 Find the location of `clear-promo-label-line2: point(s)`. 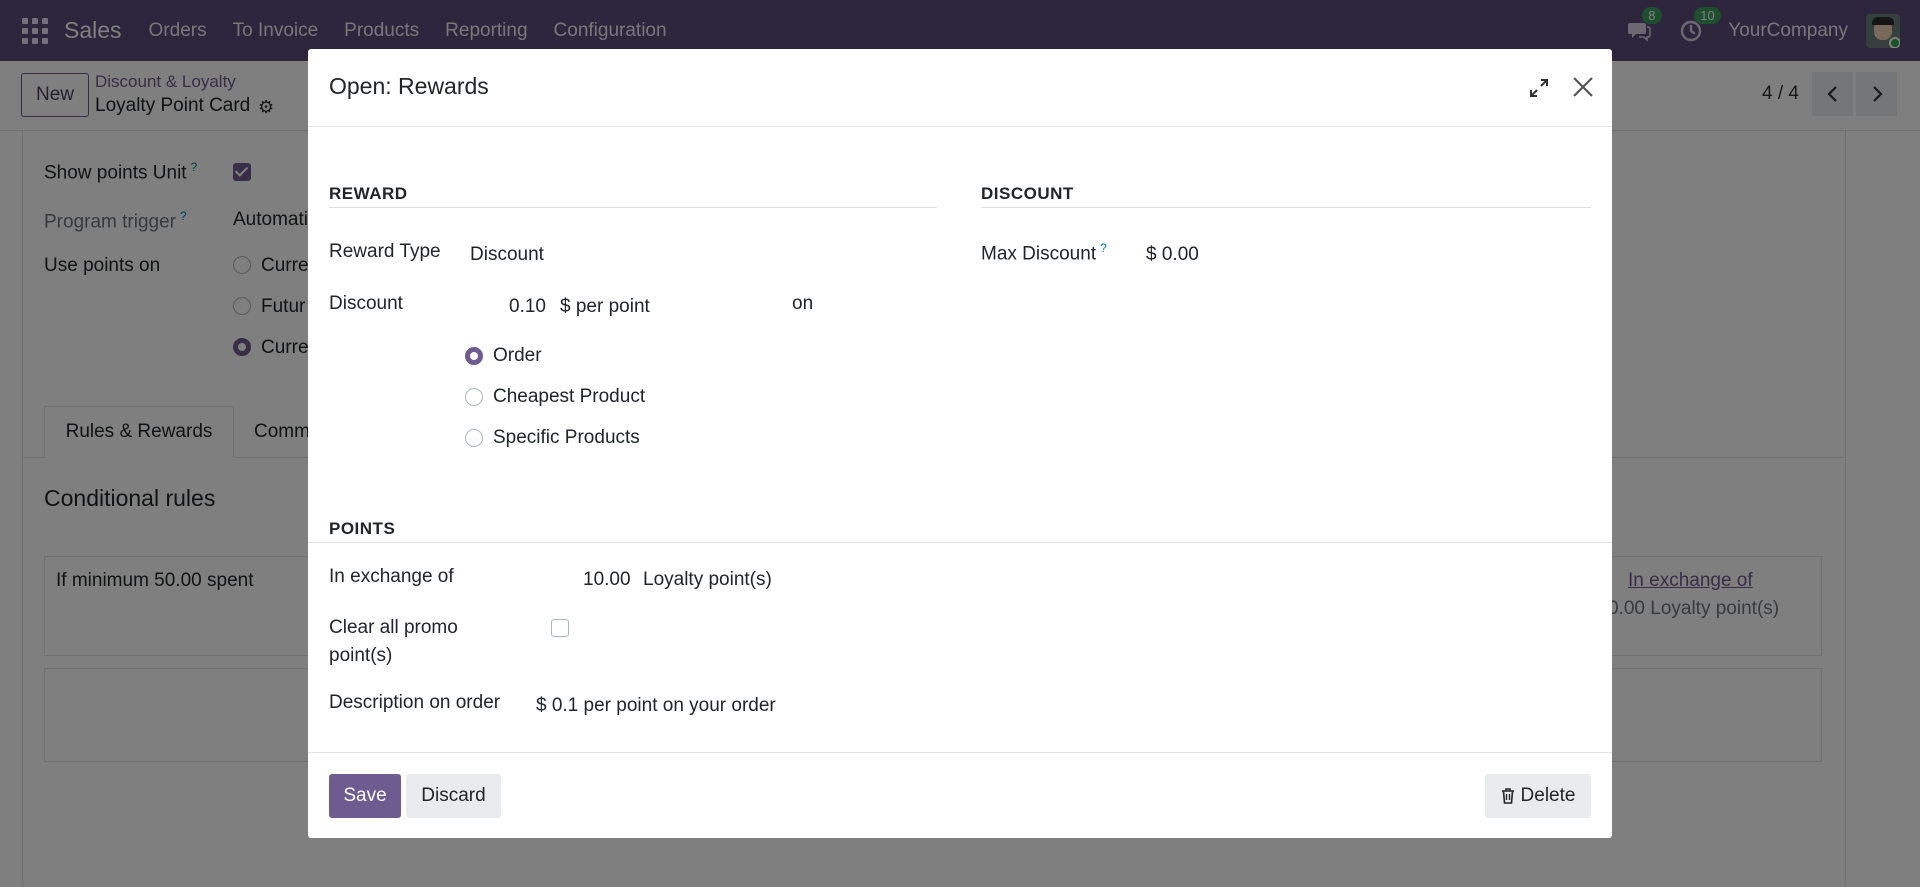

clear-promo-label-line2: point(s) is located at coordinates (361, 655).